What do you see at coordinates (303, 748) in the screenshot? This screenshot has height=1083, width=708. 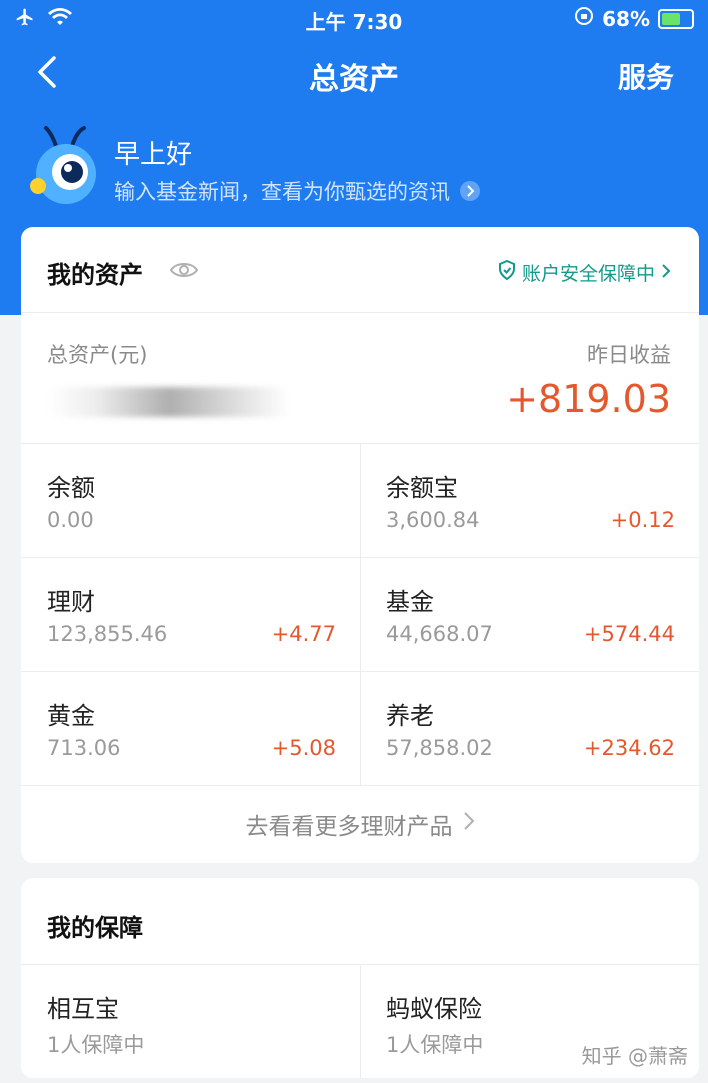 I see `asset-item-gain: +5.08` at bounding box center [303, 748].